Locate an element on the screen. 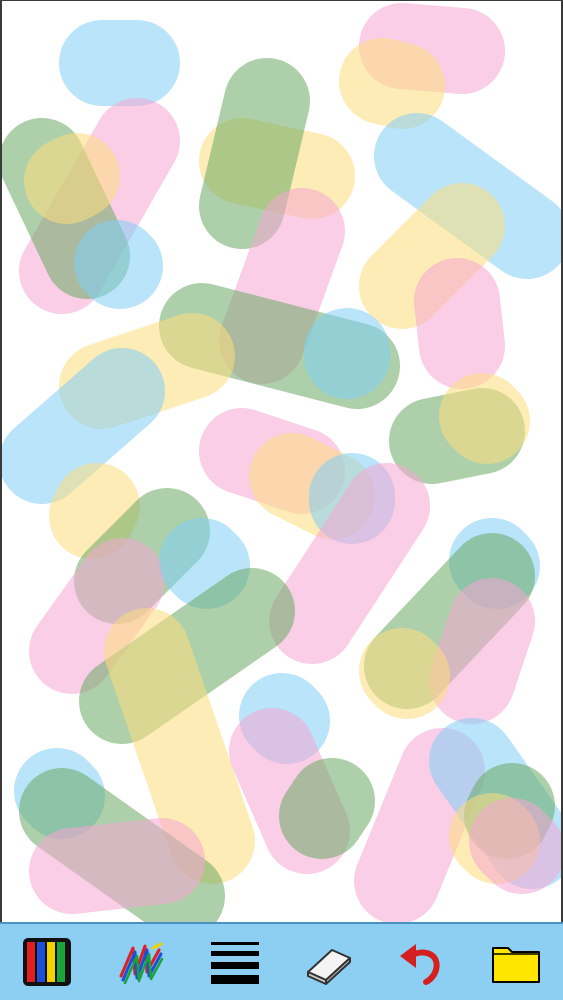 The height and width of the screenshot is (1000, 563). undo-arrow-icon is located at coordinates (420, 964).